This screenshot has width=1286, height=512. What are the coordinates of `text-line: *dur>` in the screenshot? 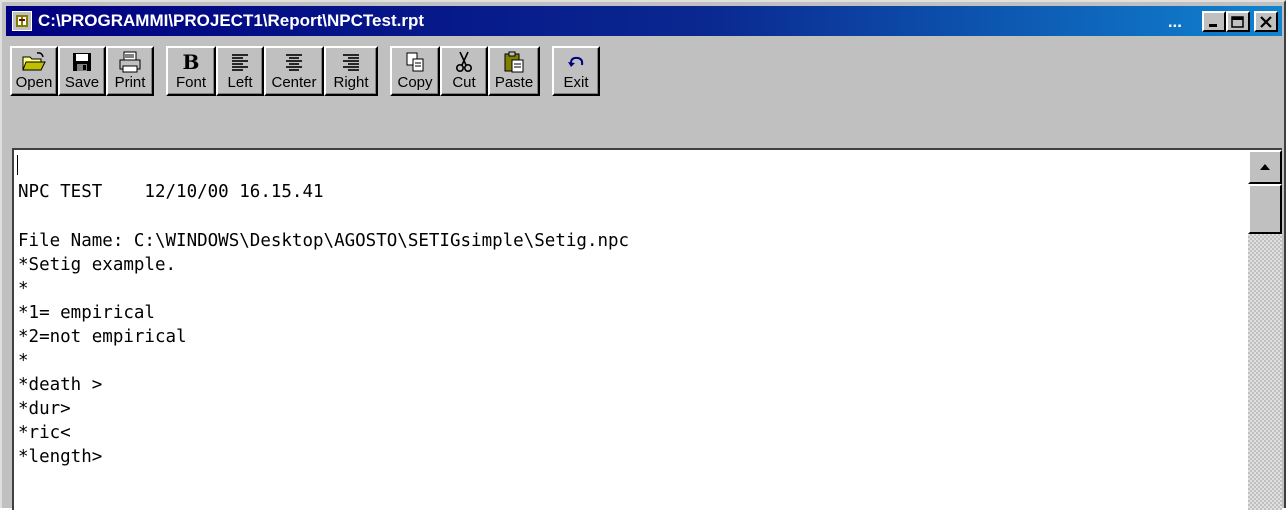 It's located at (44, 409).